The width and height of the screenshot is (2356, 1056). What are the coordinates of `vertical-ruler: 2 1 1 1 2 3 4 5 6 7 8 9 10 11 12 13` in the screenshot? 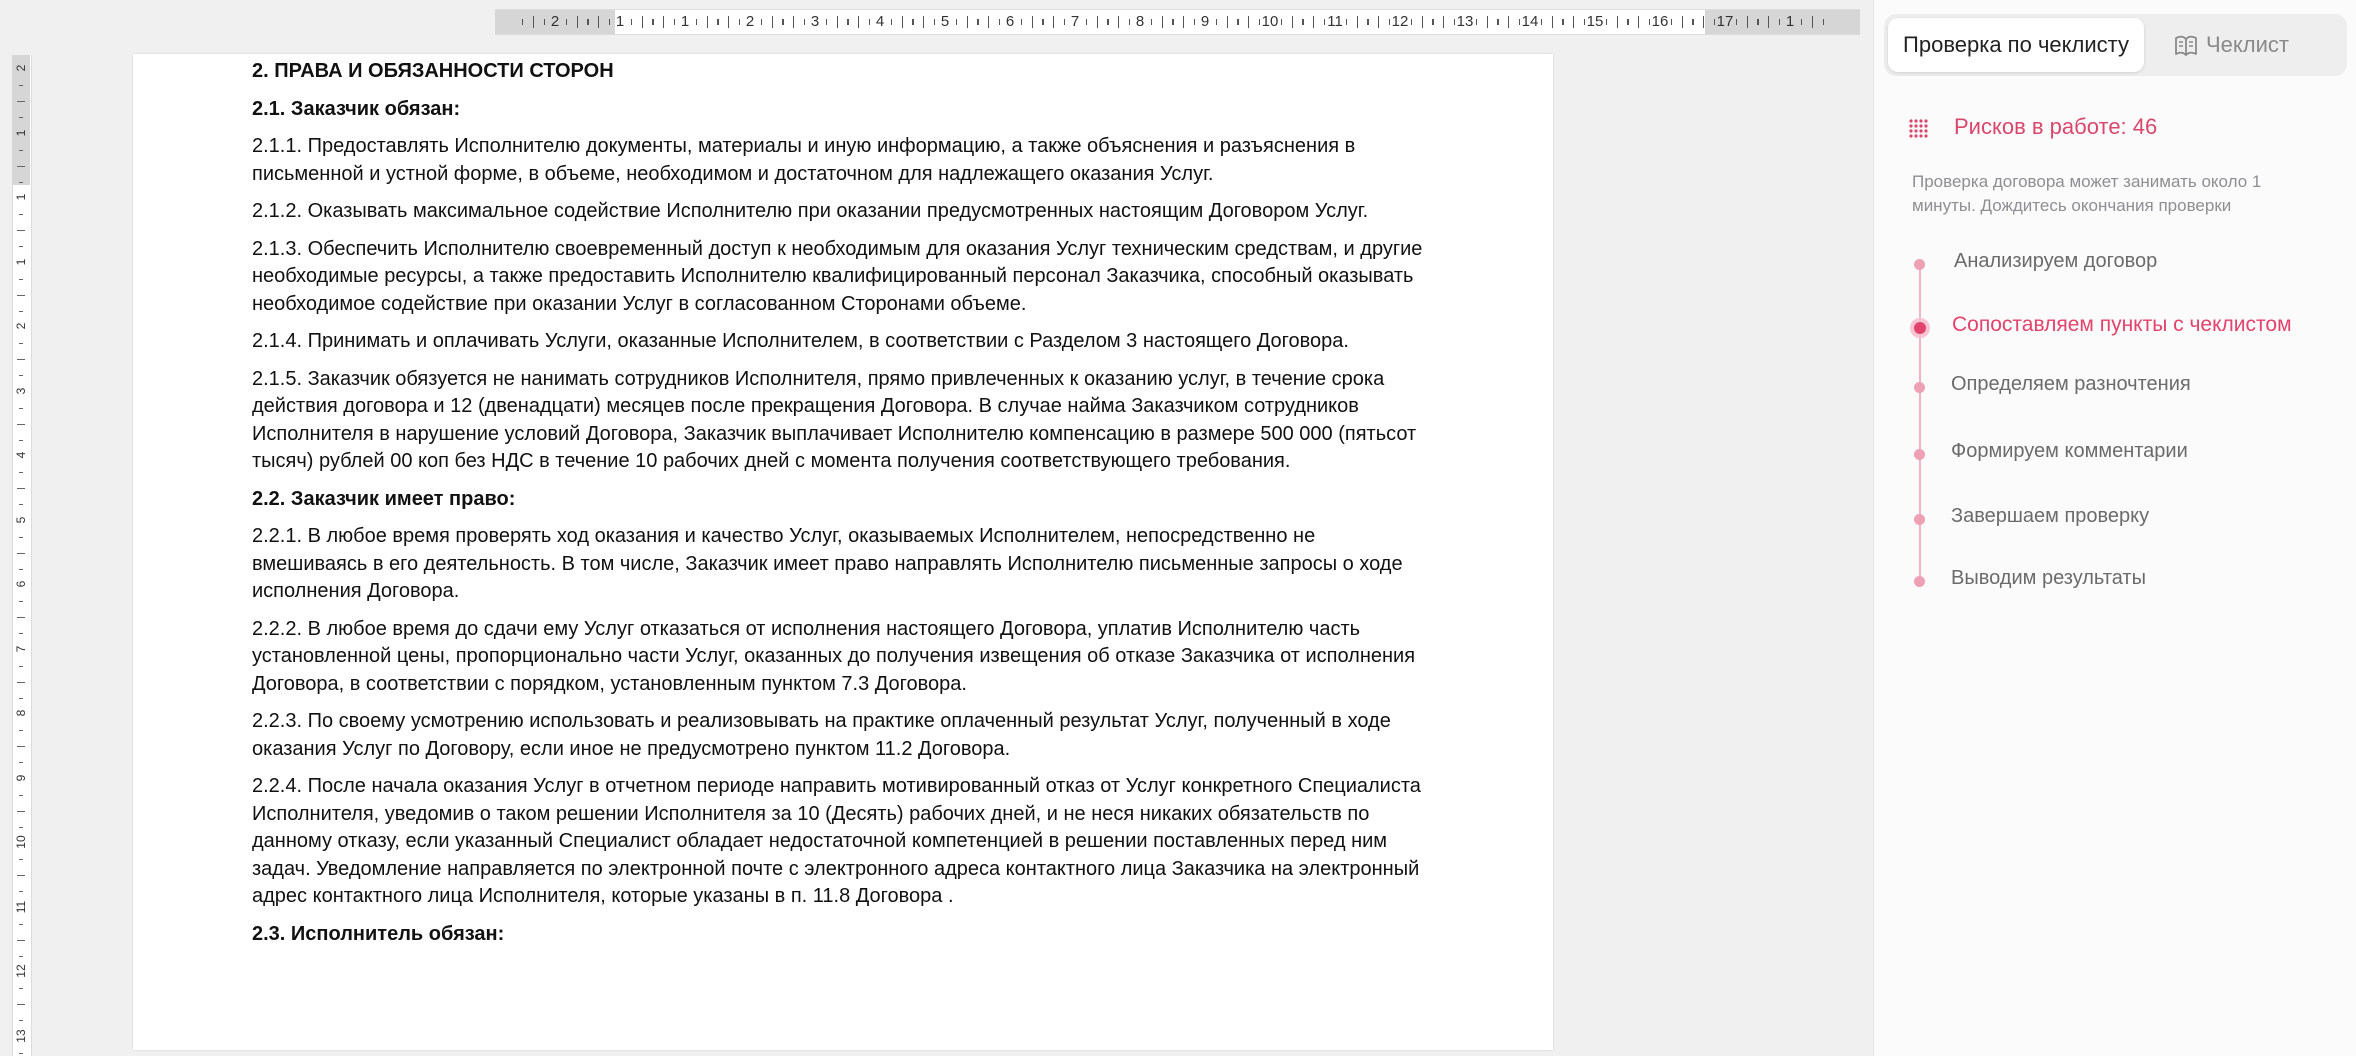 It's located at (19, 555).